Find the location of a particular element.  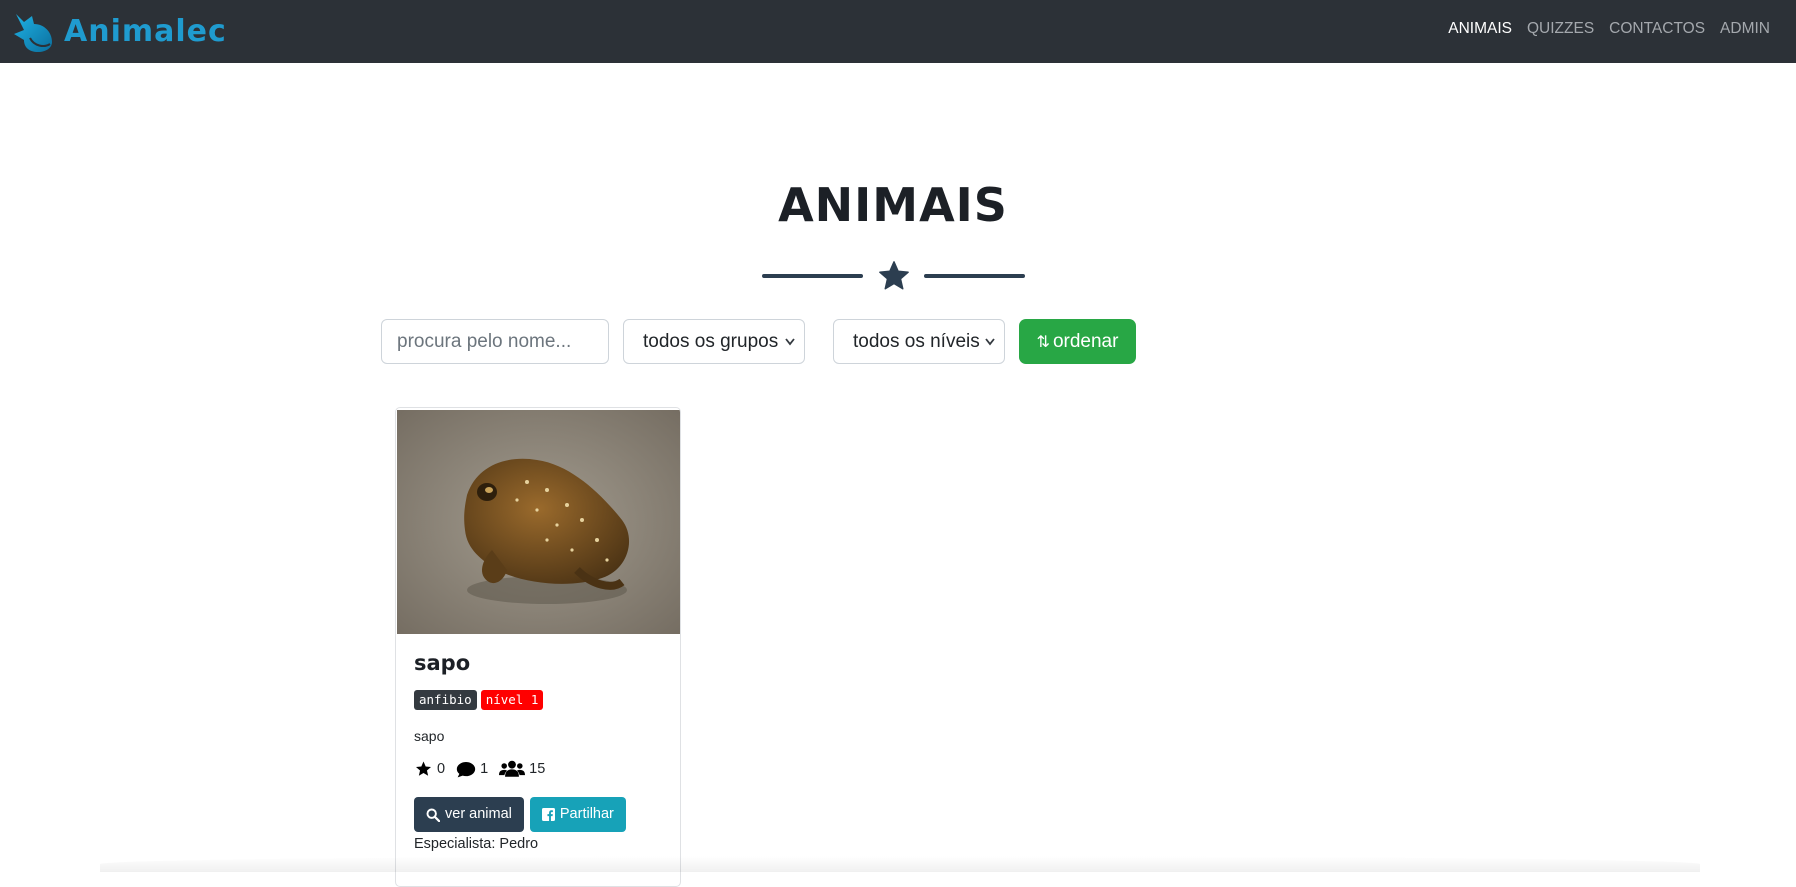

animal-stats: 0 1 15 is located at coordinates (485, 769).